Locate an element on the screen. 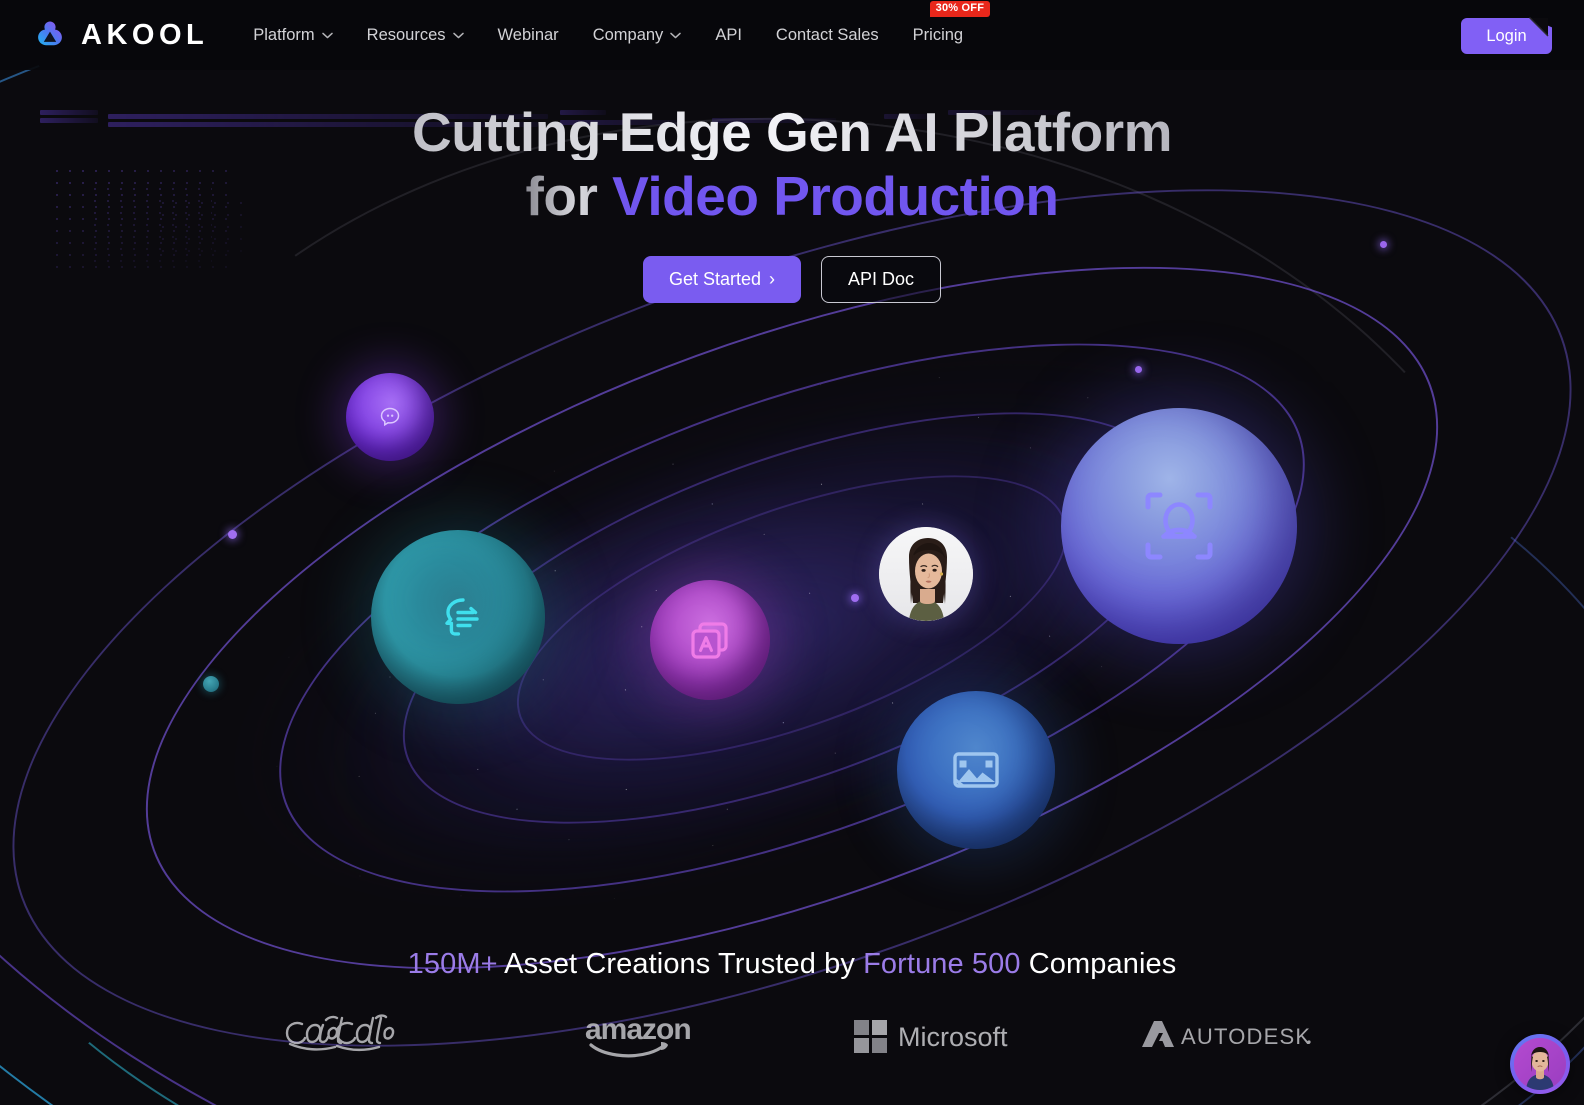 This screenshot has width=1584, height=1105. amazon-logo-icon: amazon is located at coordinates (647, 1035).